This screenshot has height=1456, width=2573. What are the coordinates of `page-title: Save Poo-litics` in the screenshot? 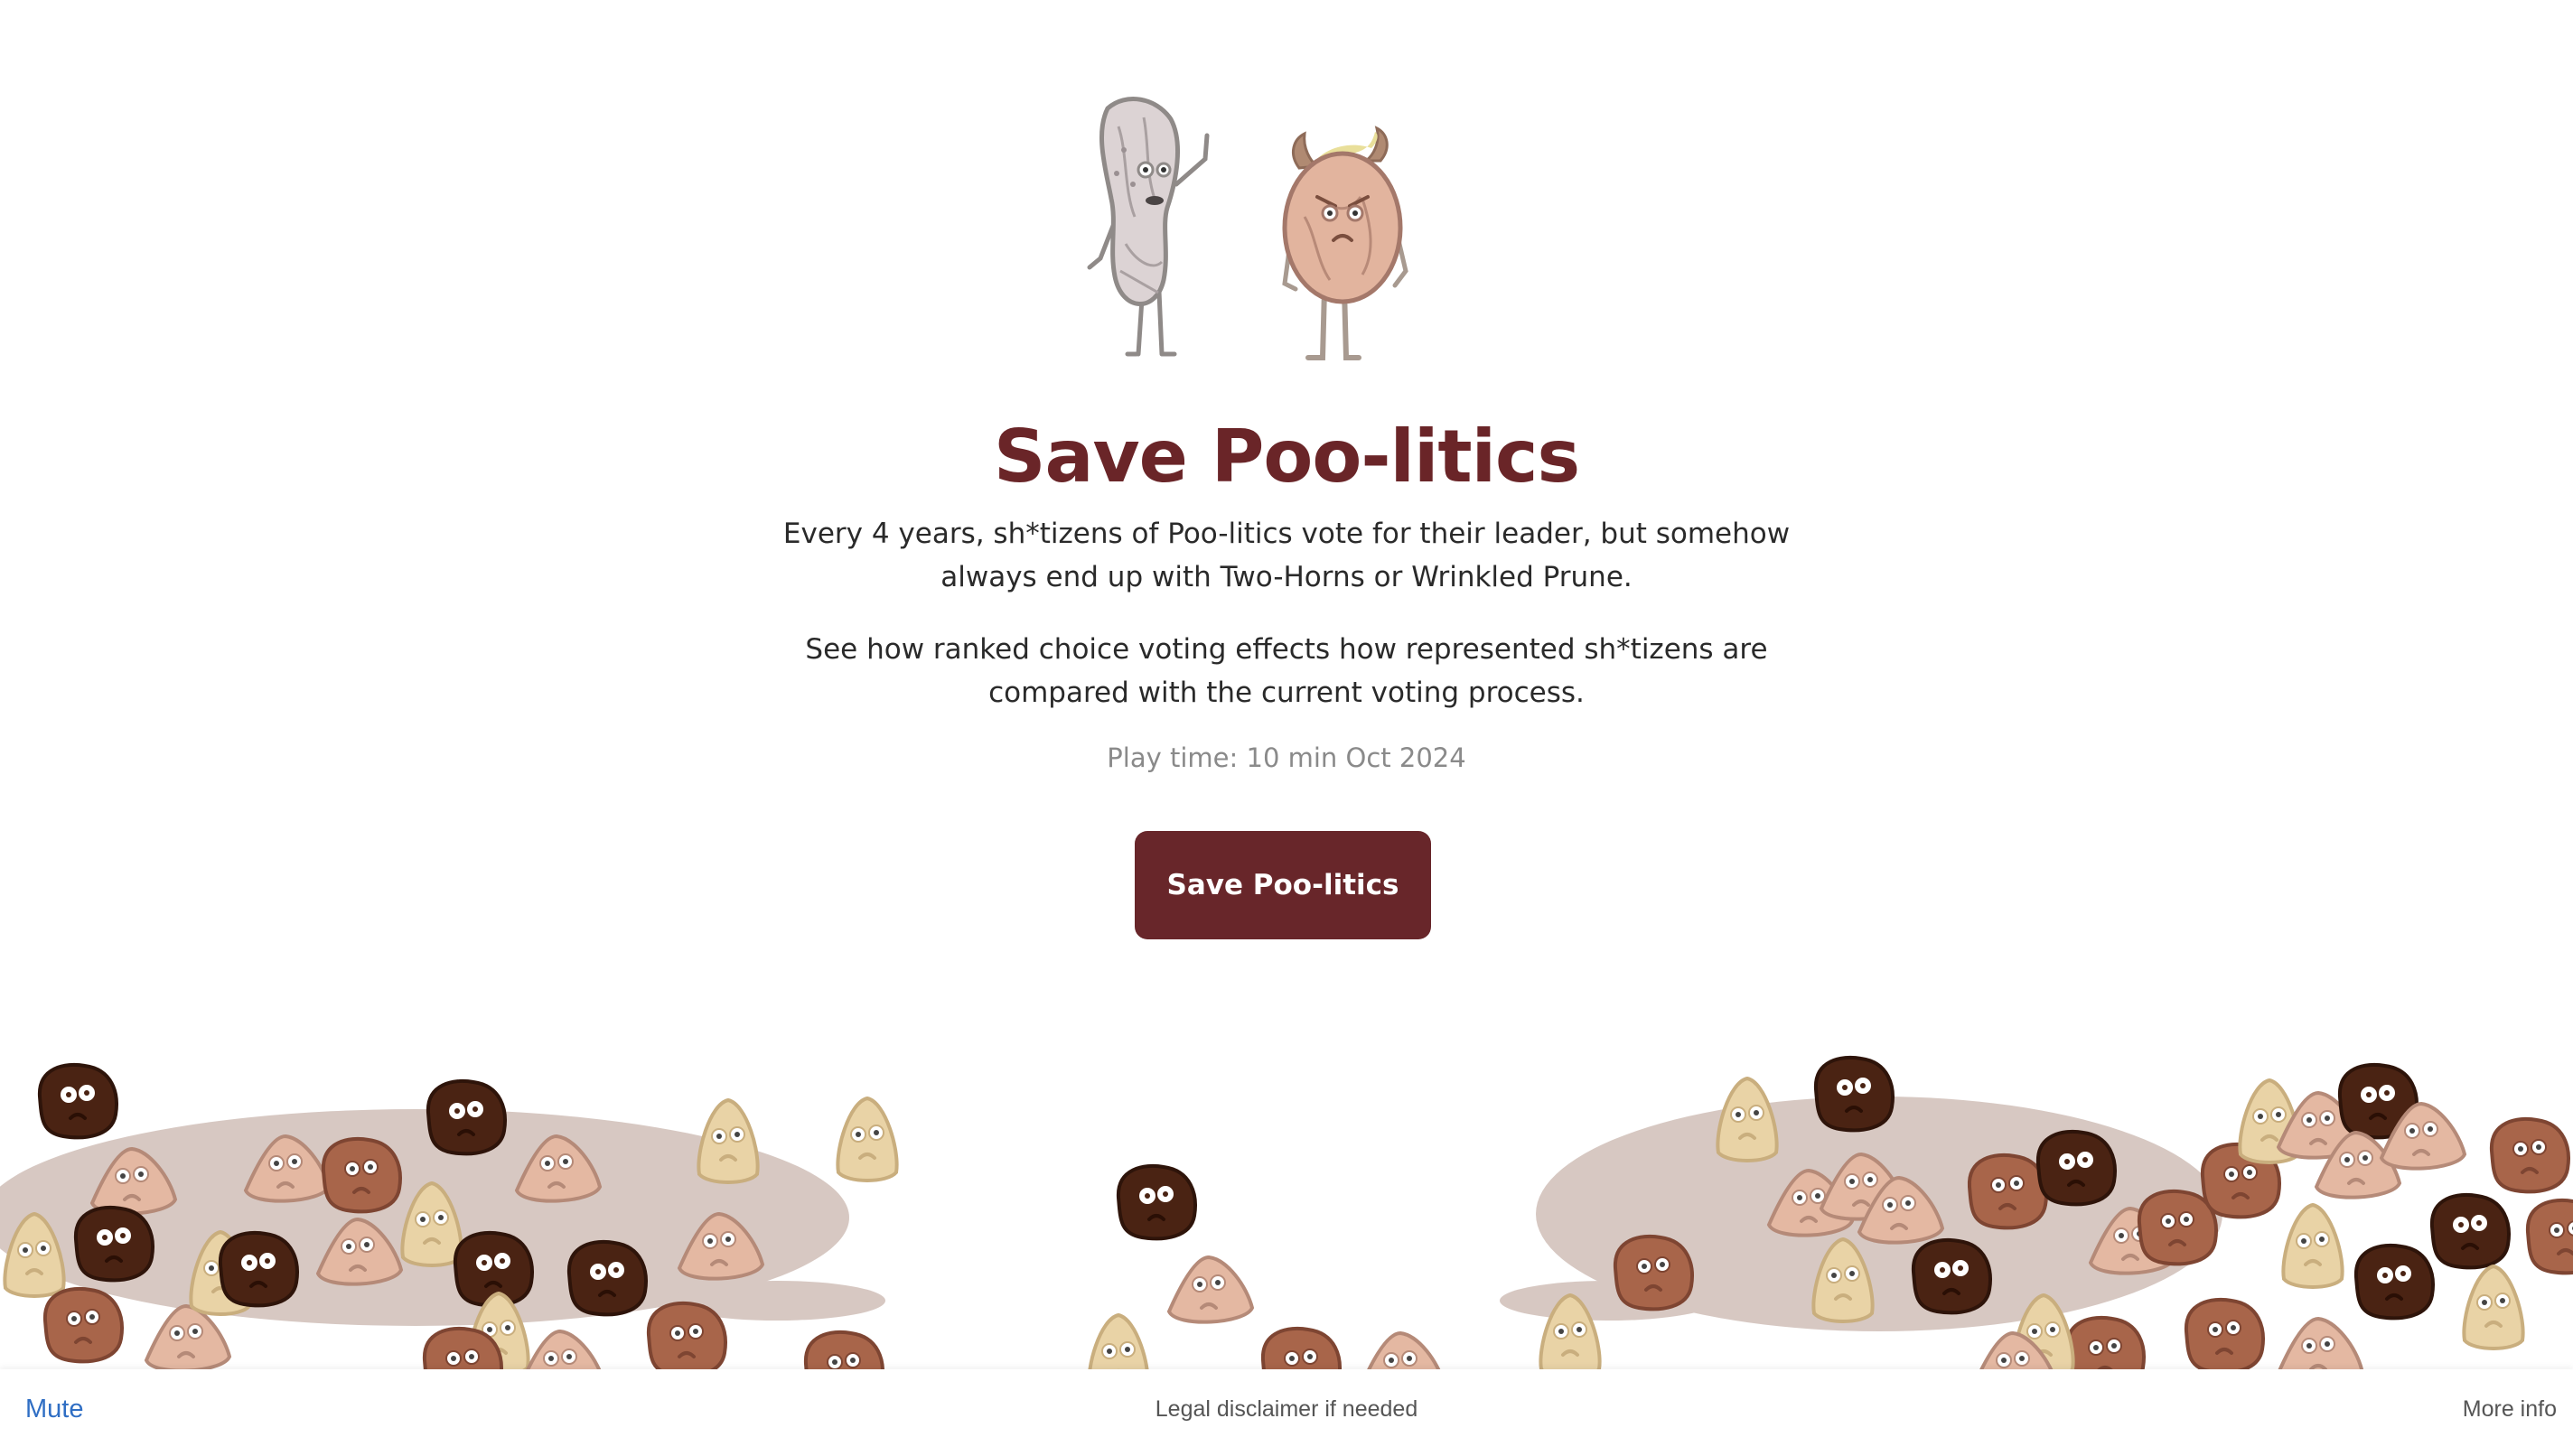 It's located at (1286, 457).